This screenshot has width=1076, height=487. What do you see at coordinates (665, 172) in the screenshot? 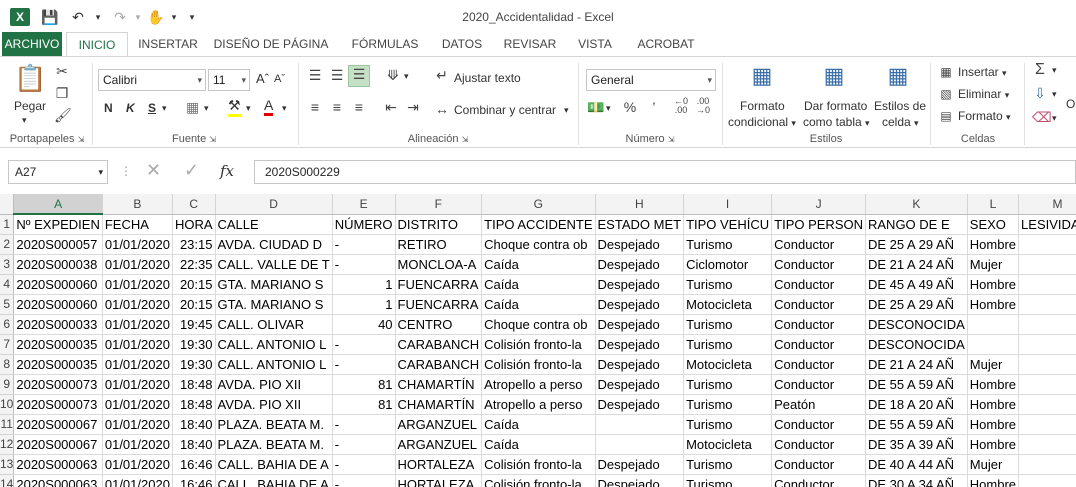
I see `formula-input: 2020S000229` at bounding box center [665, 172].